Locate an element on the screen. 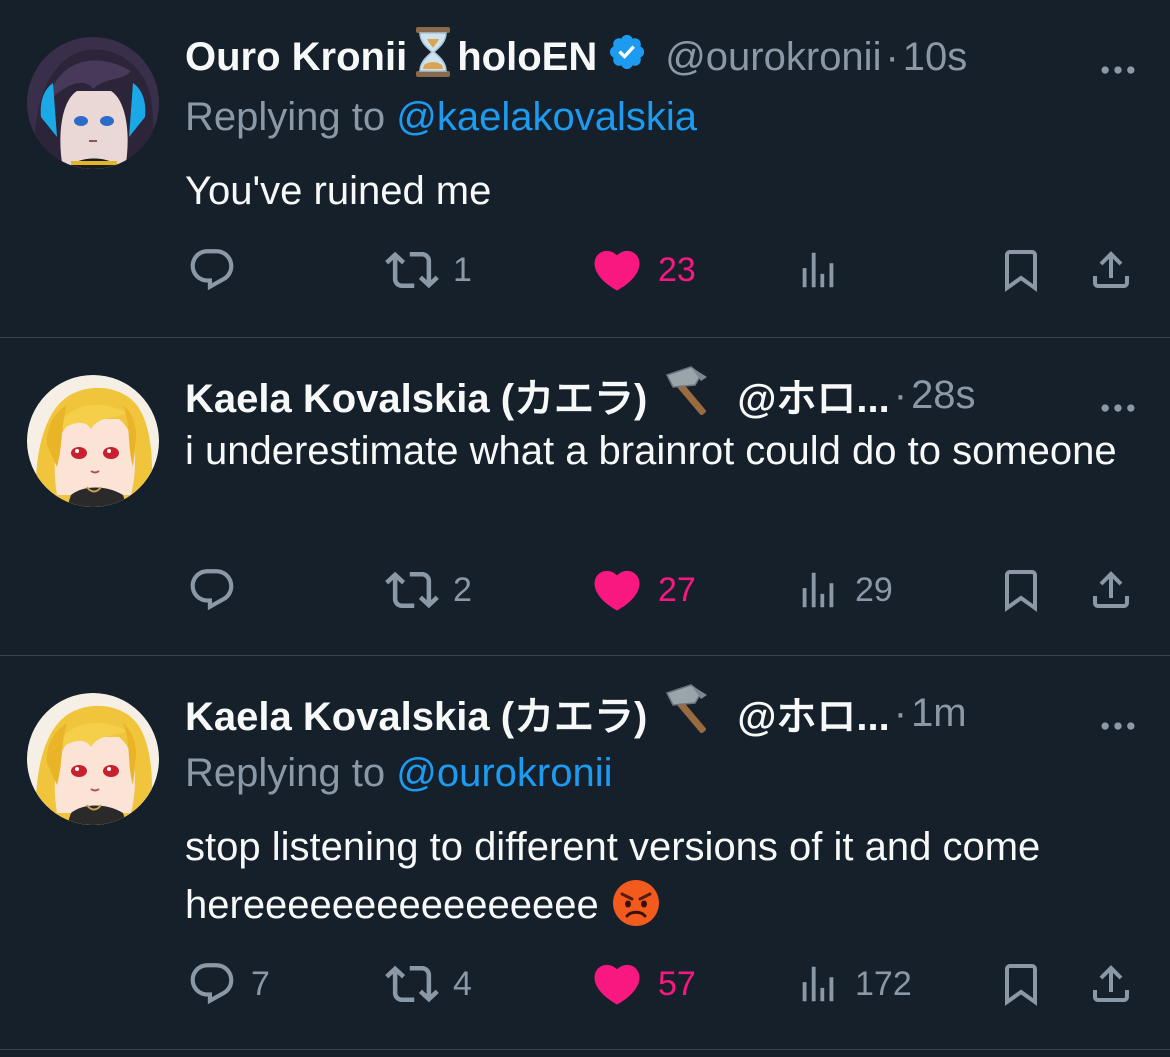 The width and height of the screenshot is (1170, 1057). views-button: 172 is located at coordinates (853, 984).